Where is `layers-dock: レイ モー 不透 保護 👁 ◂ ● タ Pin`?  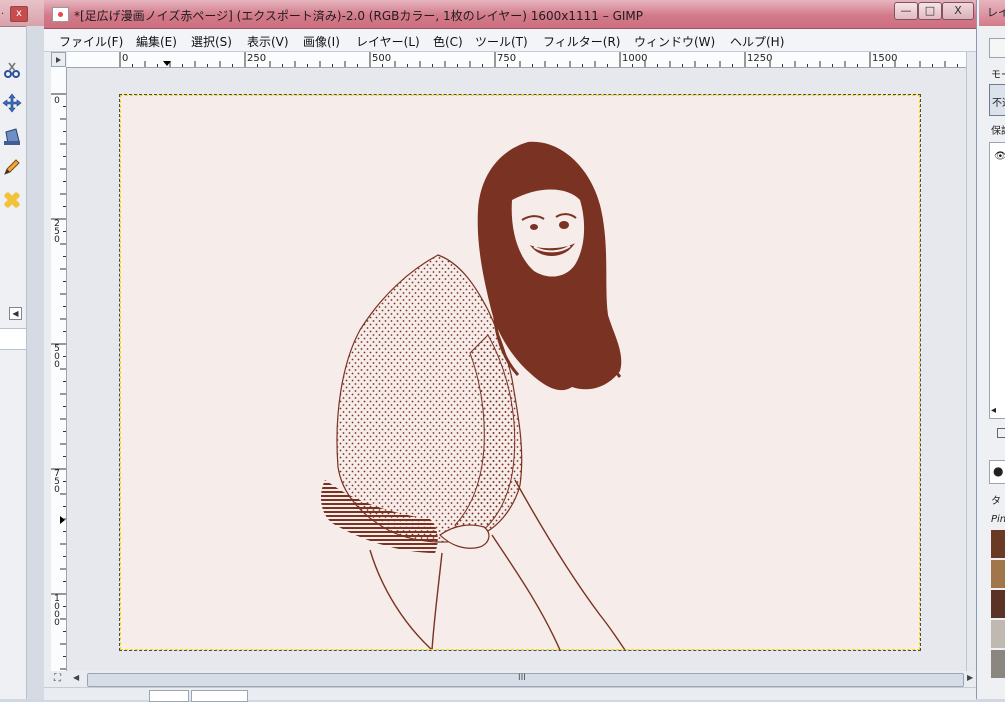 layers-dock: レイ モー 不透 保護 👁 ◂ ● タ Pin is located at coordinates (990, 349).